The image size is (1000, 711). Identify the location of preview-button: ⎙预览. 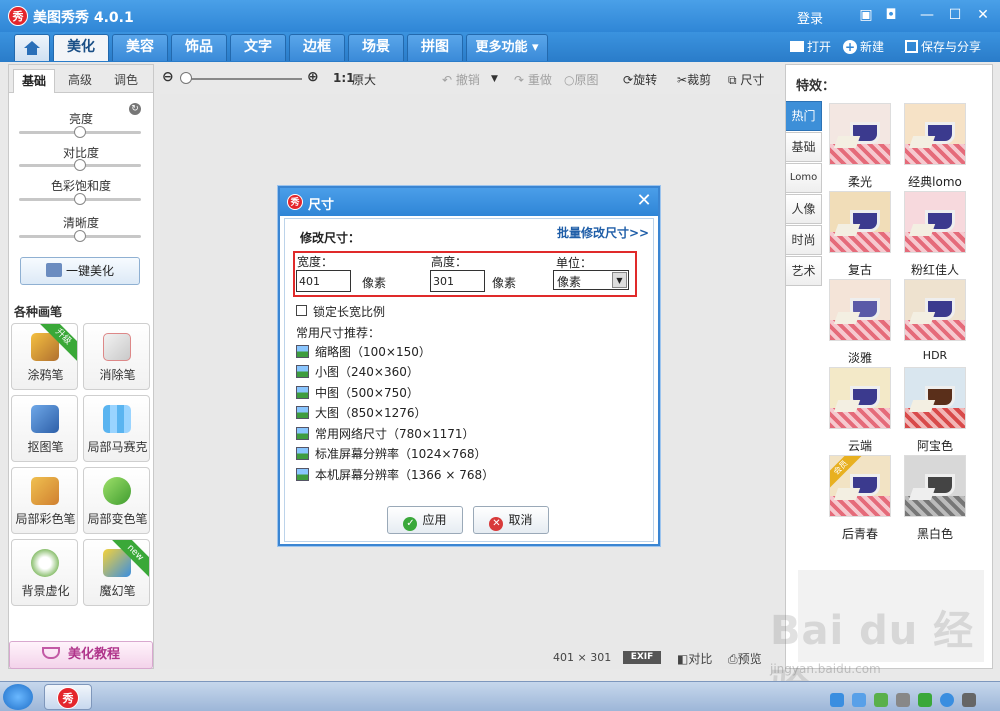
(745, 658).